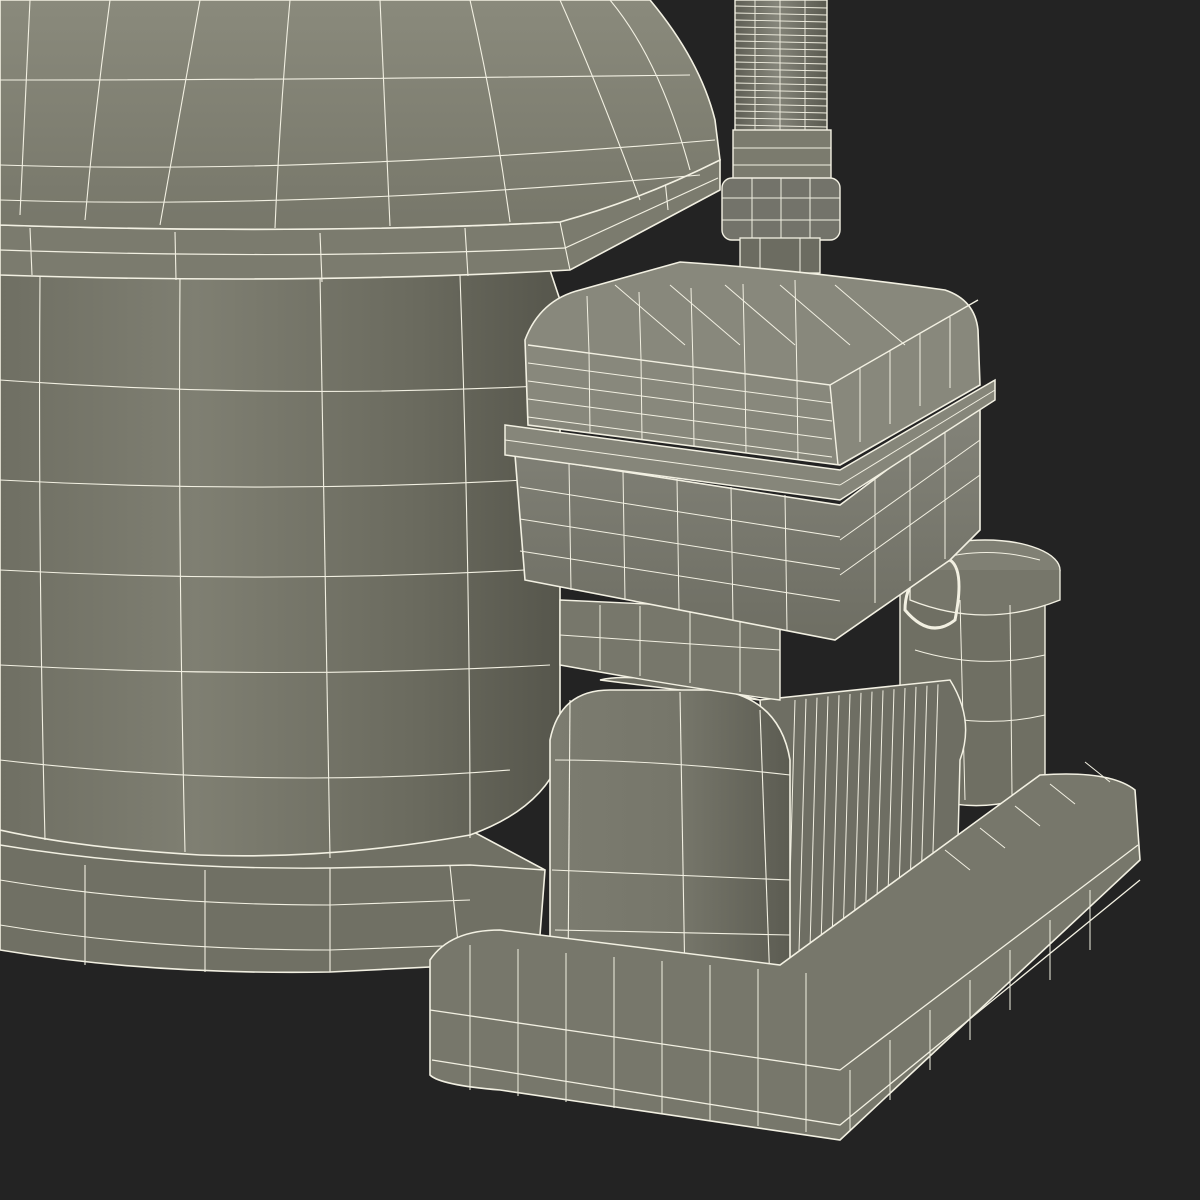 The height and width of the screenshot is (1200, 1200). What do you see at coordinates (781, 71) in the screenshot?
I see `hose-pipe` at bounding box center [781, 71].